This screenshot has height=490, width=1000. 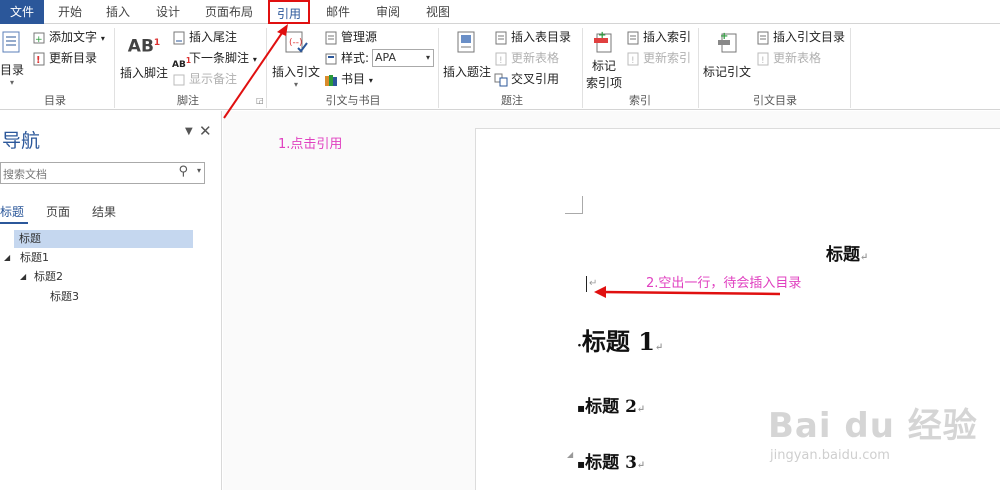 I want to click on watermark-url: jingyan.baidu.com, so click(x=830, y=455).